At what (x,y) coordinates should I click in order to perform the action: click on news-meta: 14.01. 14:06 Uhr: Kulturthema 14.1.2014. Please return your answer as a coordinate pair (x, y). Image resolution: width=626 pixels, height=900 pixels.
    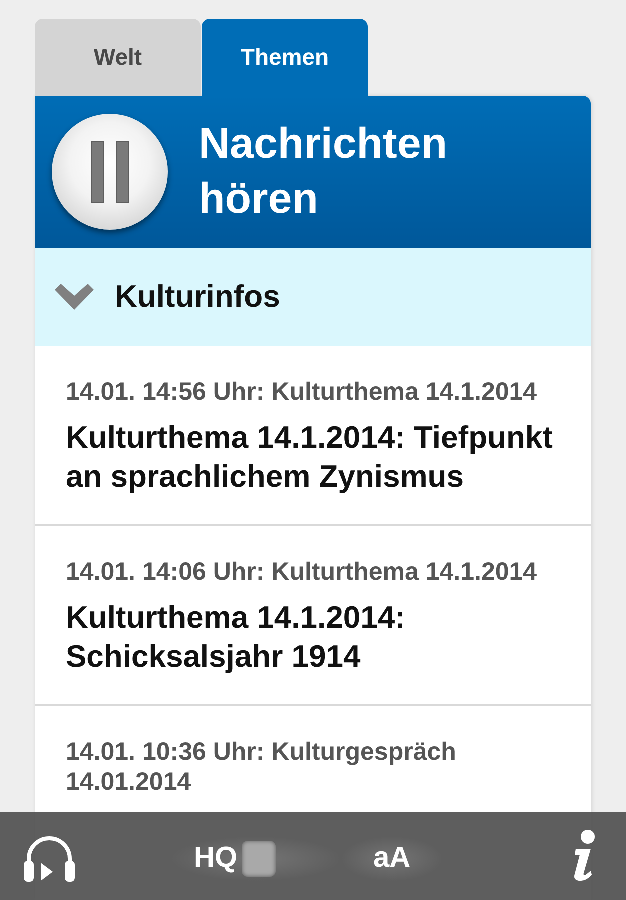
    Looking at the image, I should click on (302, 572).